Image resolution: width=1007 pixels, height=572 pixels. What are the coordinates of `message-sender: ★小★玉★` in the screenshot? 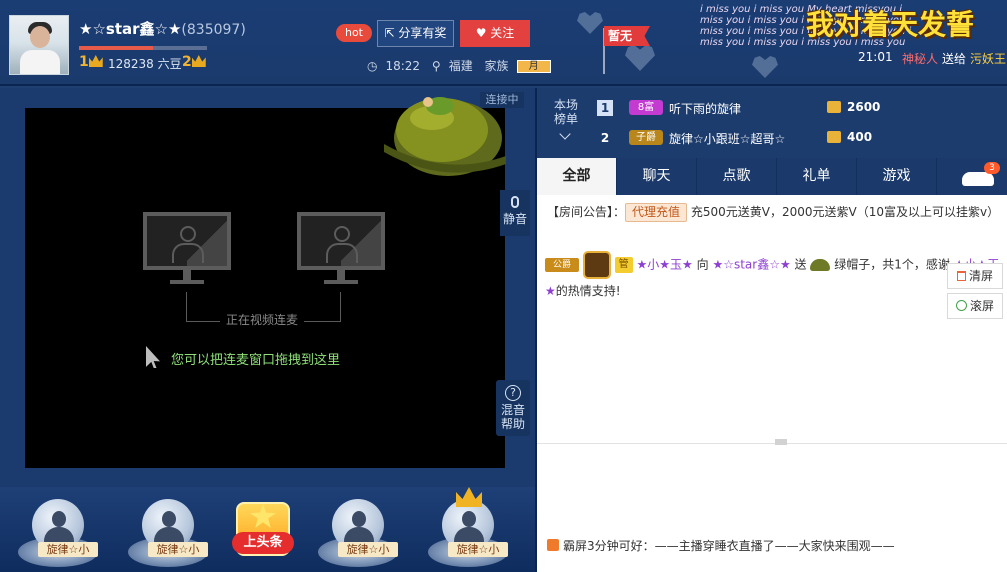 It's located at (664, 265).